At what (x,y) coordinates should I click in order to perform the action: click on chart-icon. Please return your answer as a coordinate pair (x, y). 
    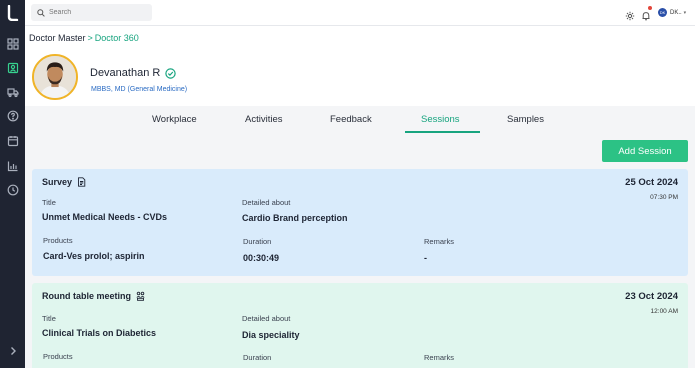
    Looking at the image, I should click on (12, 165).